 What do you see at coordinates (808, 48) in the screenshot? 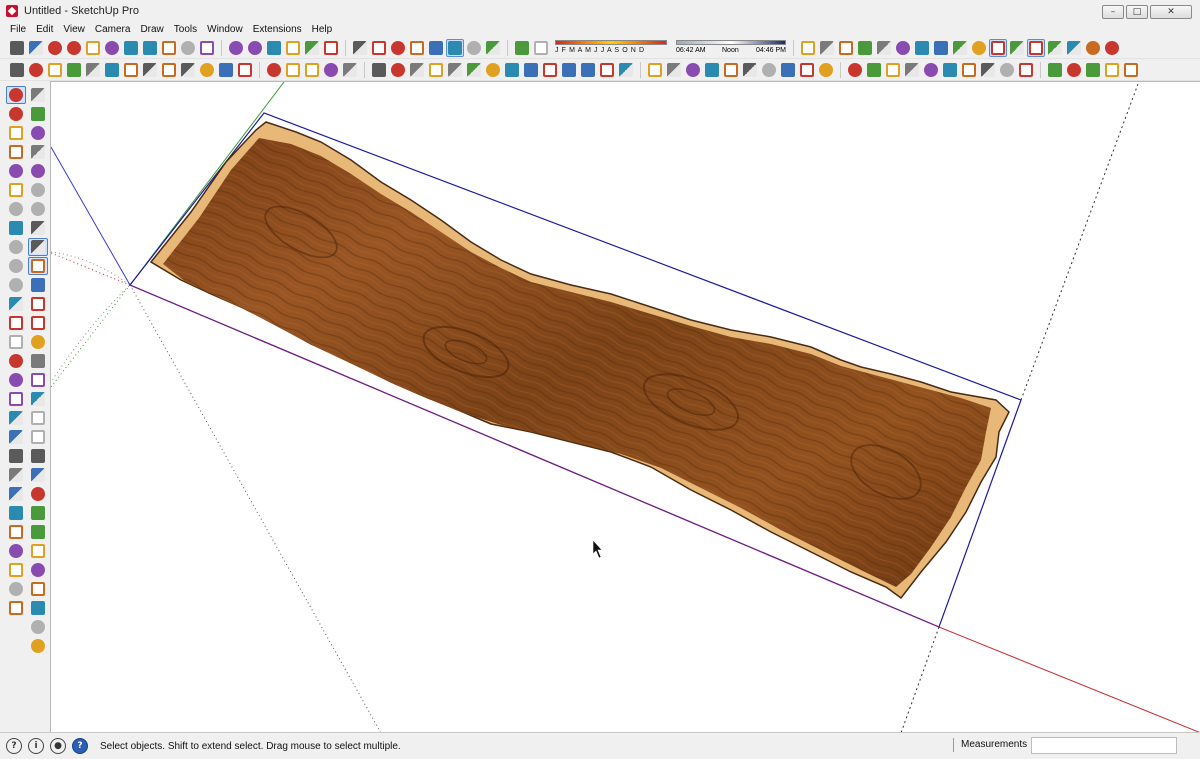
I see `iso-view-button` at bounding box center [808, 48].